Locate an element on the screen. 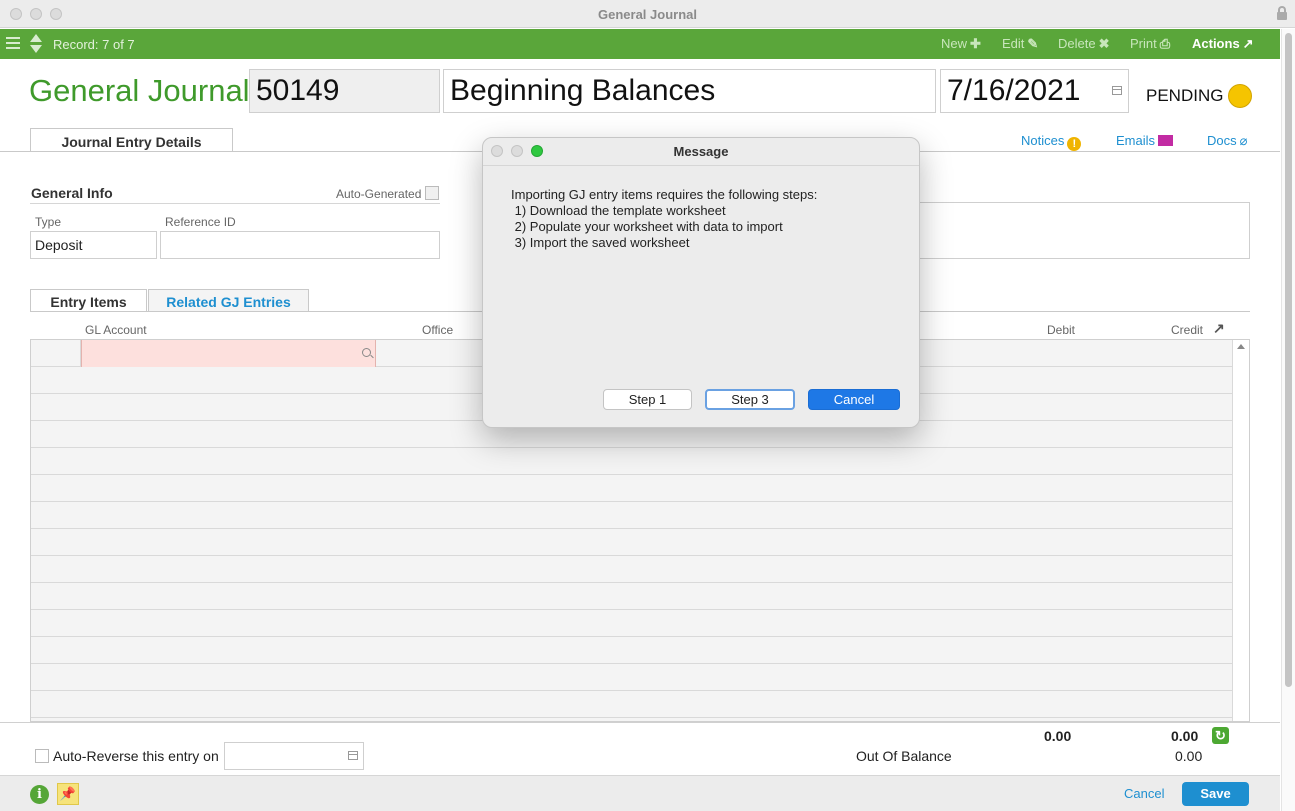 This screenshot has height=811, width=1295. arrow-out-icon: ↗ is located at coordinates (1248, 43).